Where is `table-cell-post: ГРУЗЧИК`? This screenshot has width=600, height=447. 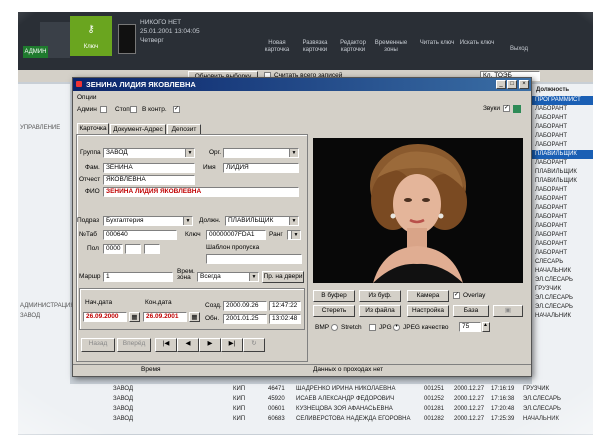
table-cell-post: ГРУЗЧИК is located at coordinates (536, 389).